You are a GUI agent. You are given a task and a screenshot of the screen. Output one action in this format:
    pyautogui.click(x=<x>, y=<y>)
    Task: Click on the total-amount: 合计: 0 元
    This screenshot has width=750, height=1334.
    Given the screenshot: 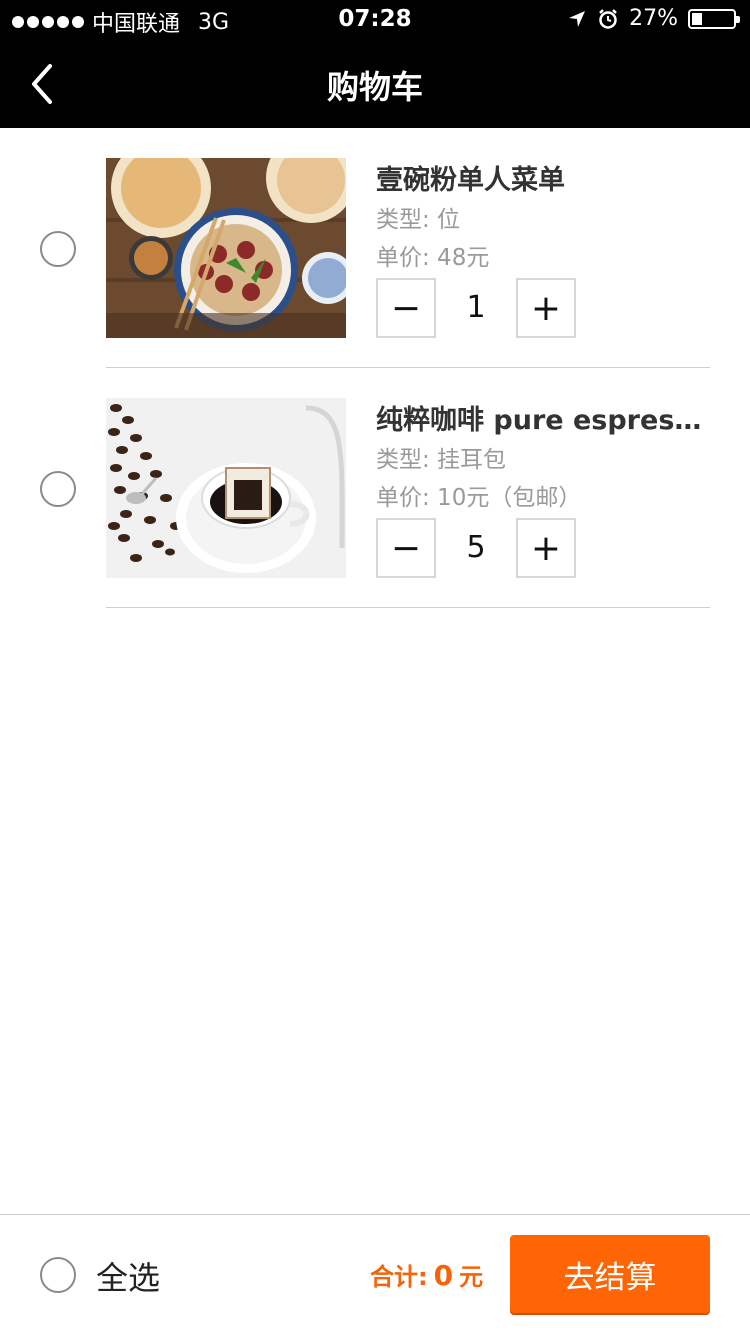 What is the action you would take?
    pyautogui.click(x=426, y=1274)
    